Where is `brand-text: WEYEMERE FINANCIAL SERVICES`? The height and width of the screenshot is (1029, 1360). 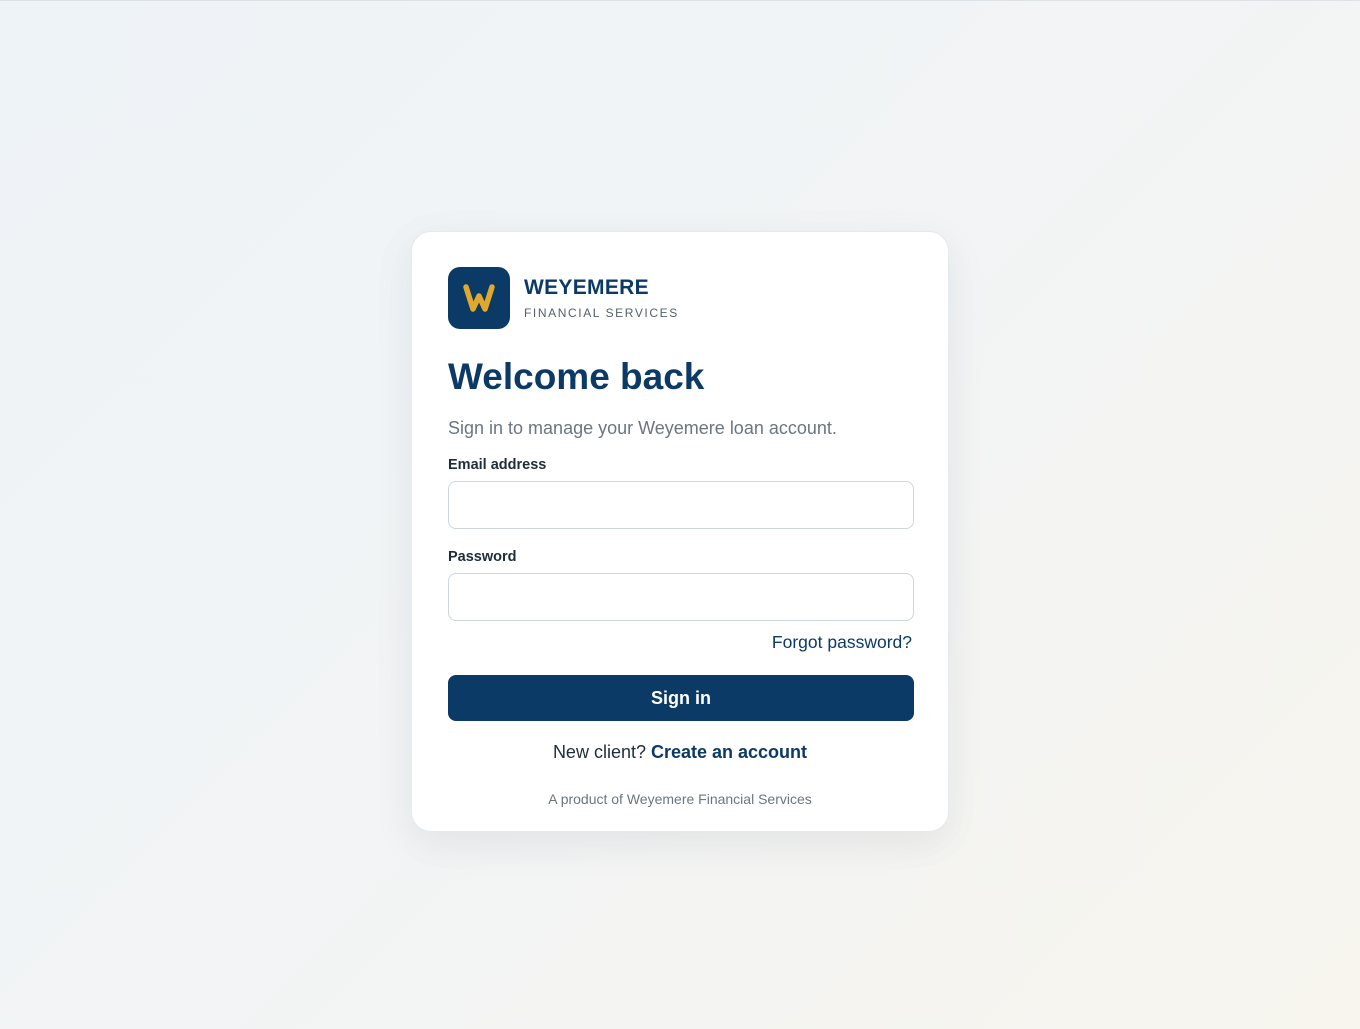 brand-text: WEYEMERE FINANCIAL SERVICES is located at coordinates (601, 298).